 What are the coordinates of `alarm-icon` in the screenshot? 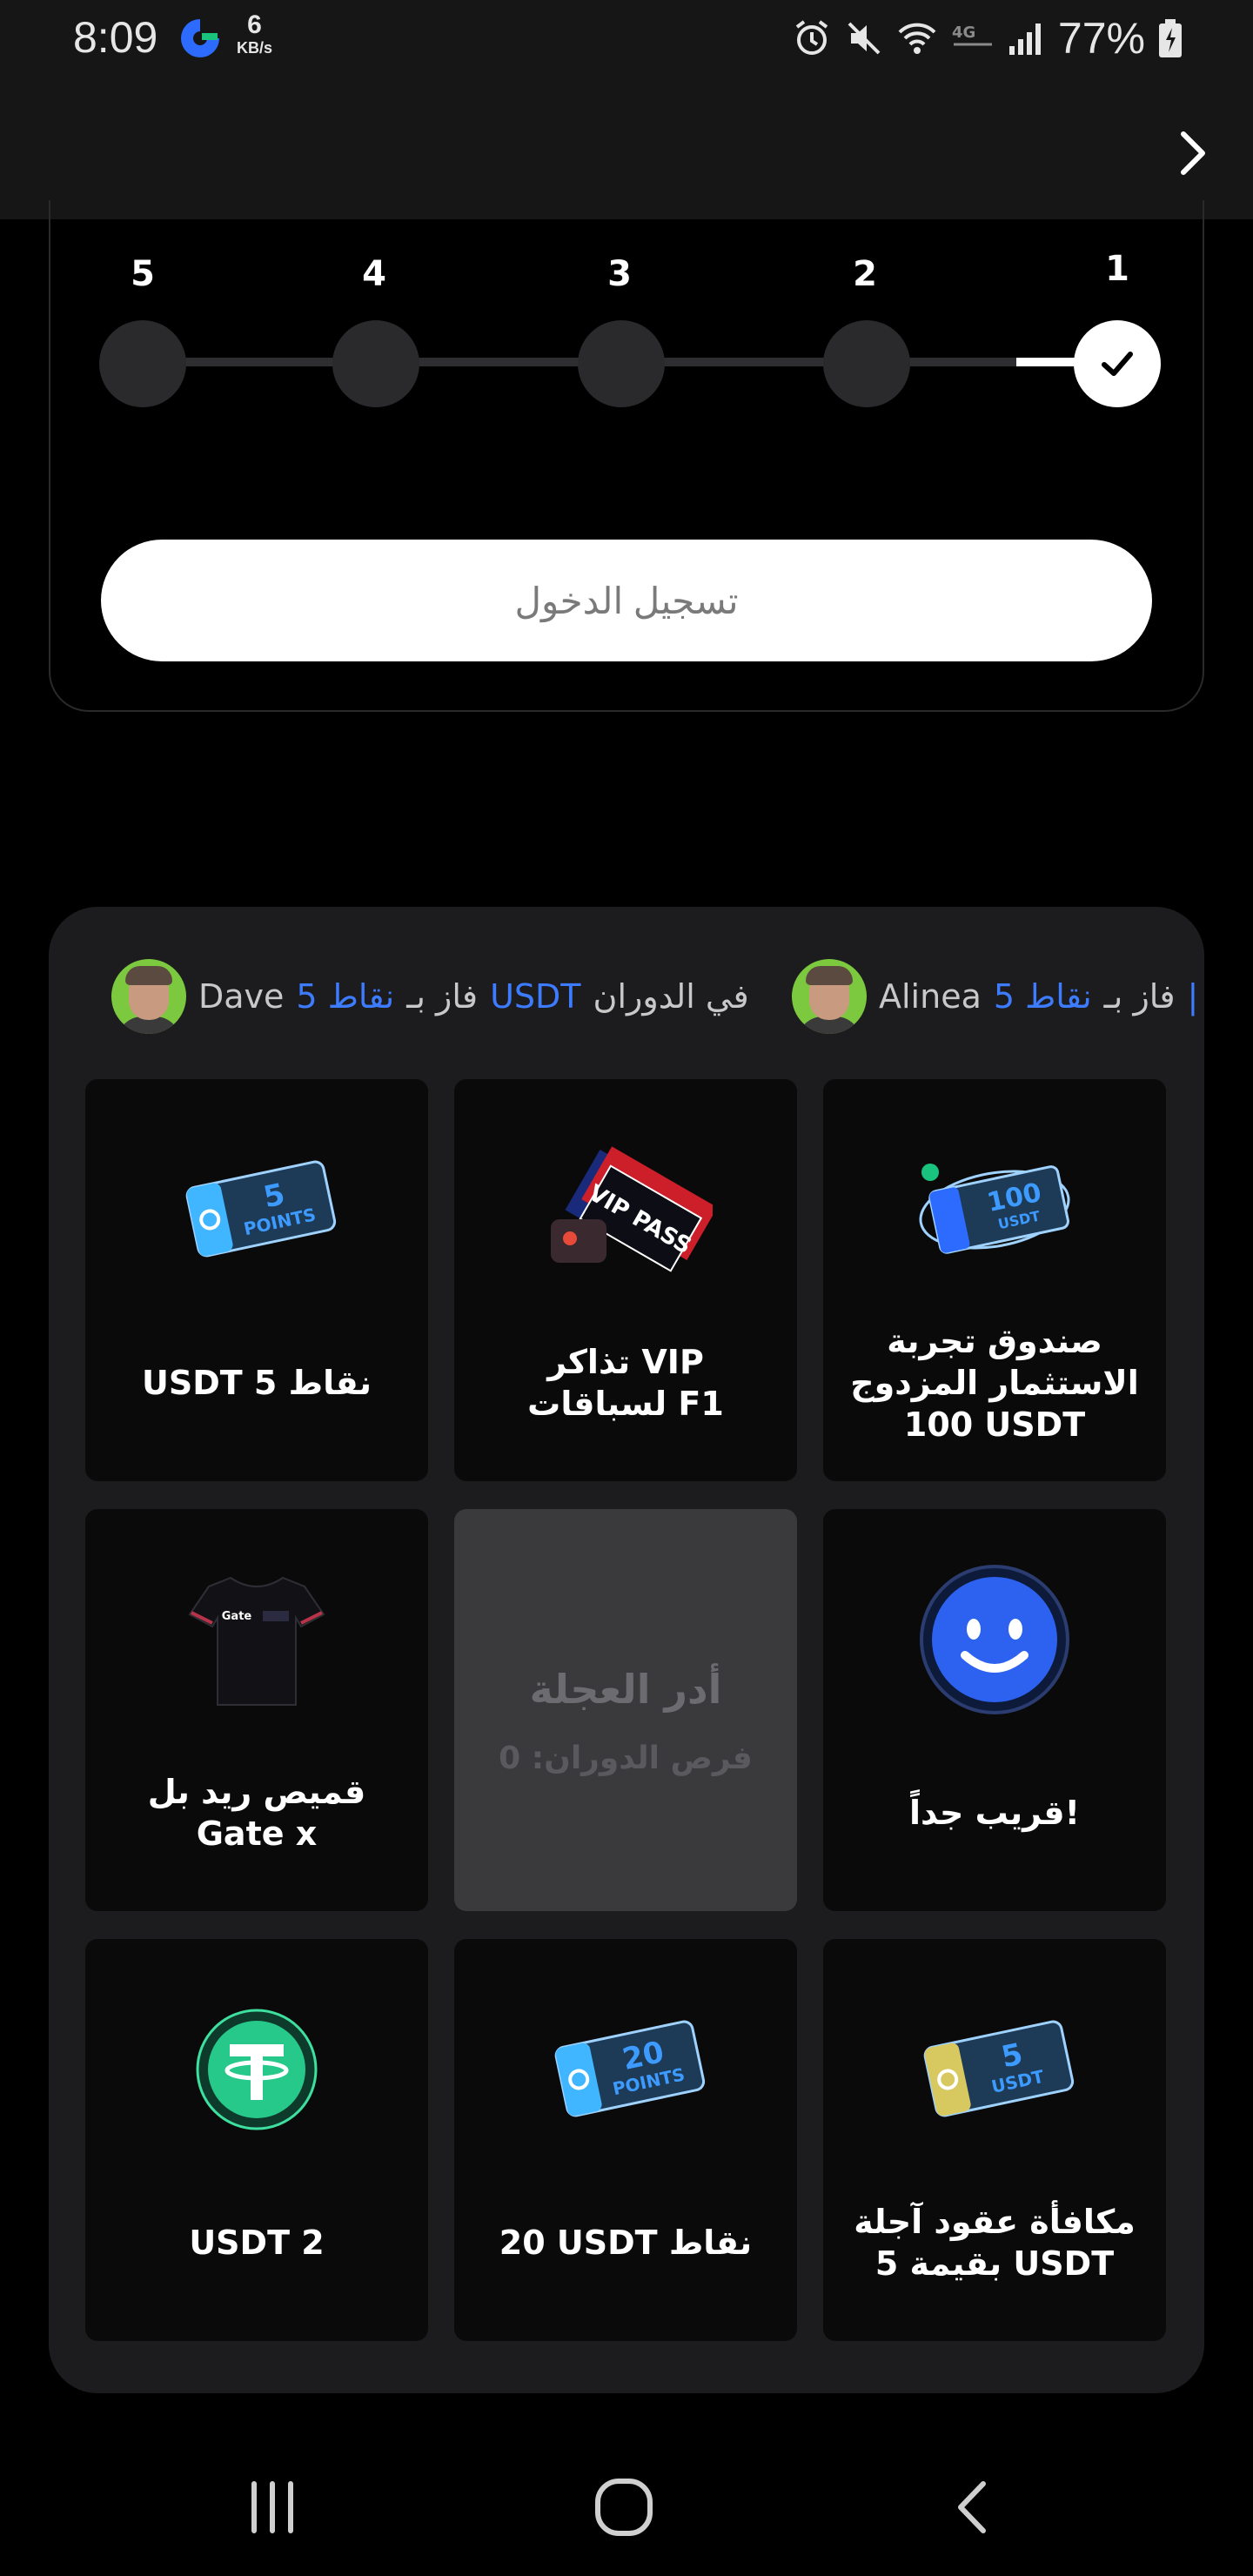 It's located at (811, 37).